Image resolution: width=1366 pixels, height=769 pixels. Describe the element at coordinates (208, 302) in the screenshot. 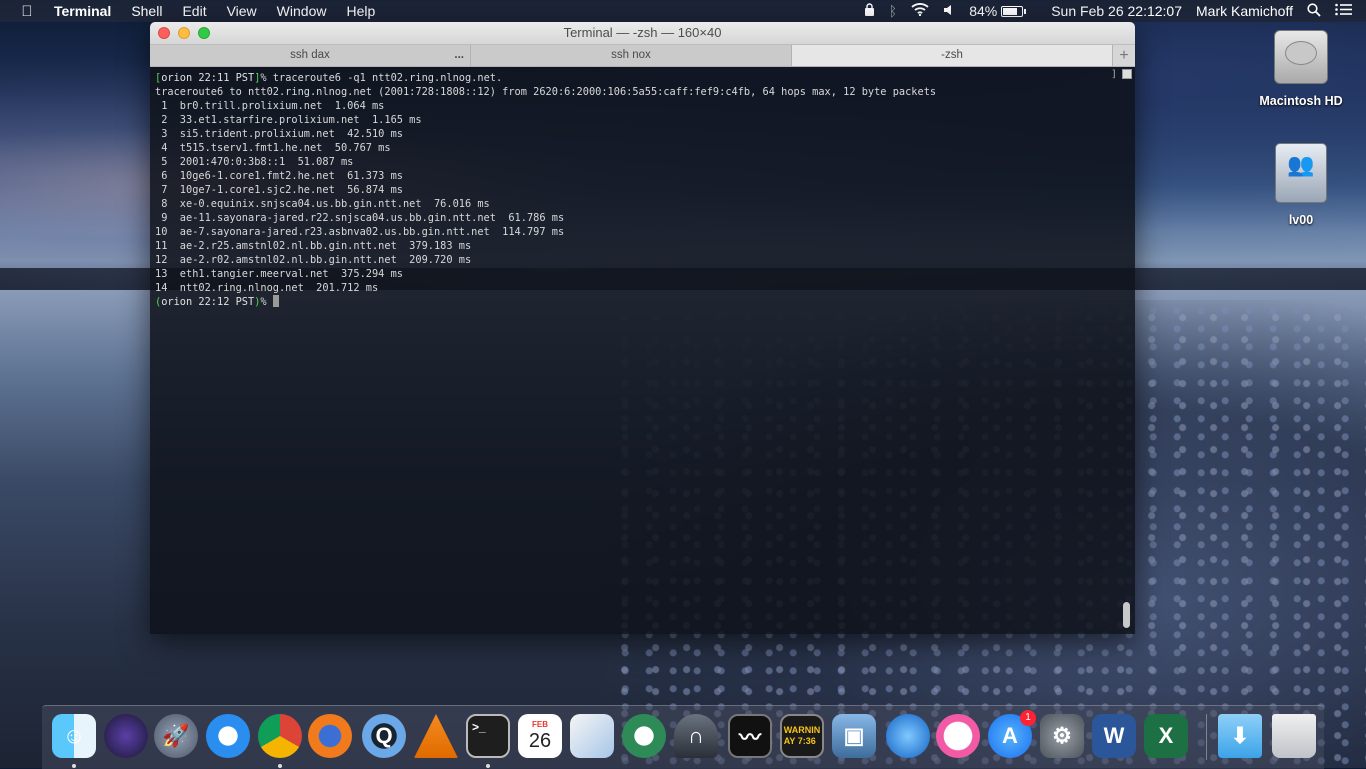

I see `prompt-host-time: orion 22:12 PST` at that location.